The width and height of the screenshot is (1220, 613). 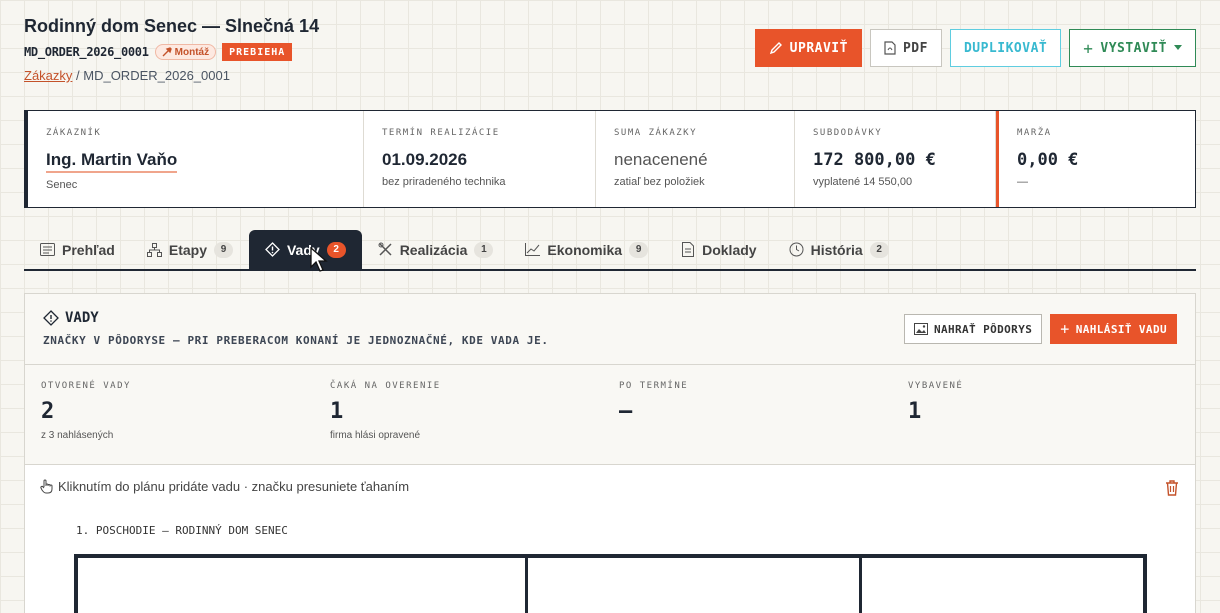 What do you see at coordinates (656, 133) in the screenshot?
I see `stat-sum-label: SUMA ZÁKAZKY` at bounding box center [656, 133].